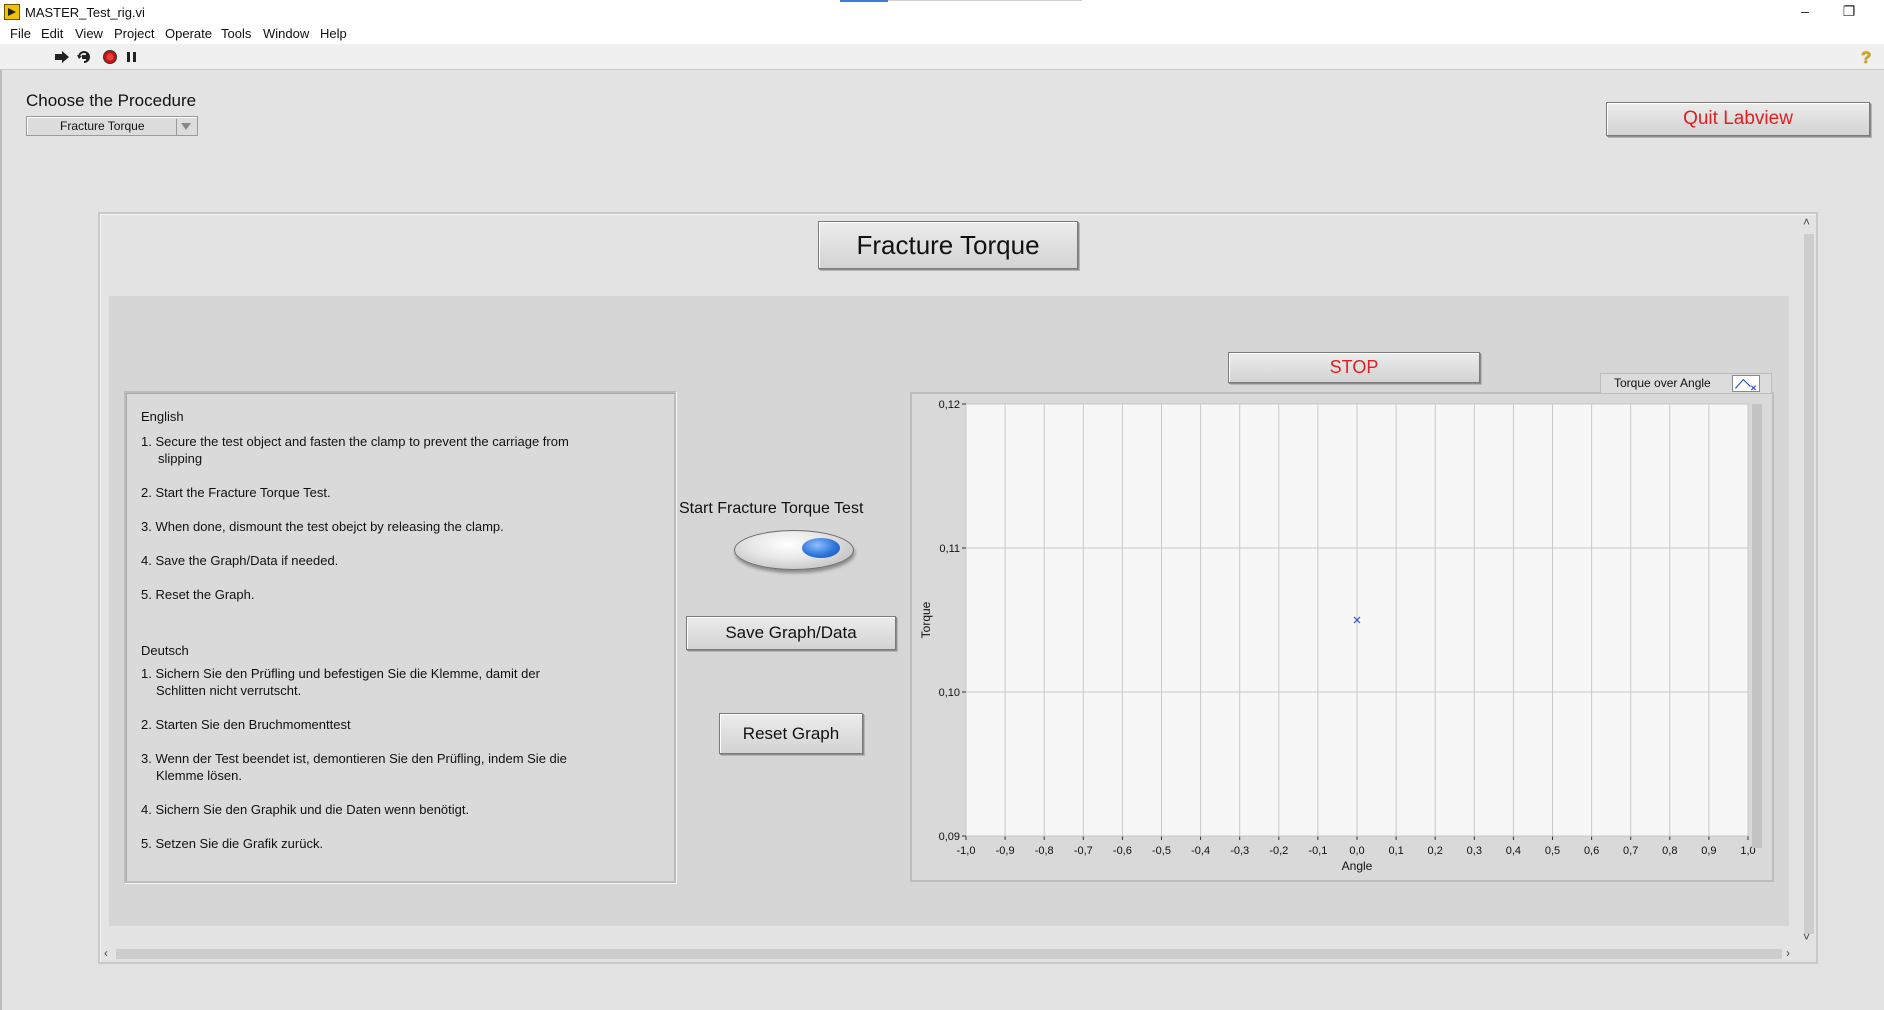 The image size is (1884, 1010). I want to click on window-titlebar, so click(942, 12).